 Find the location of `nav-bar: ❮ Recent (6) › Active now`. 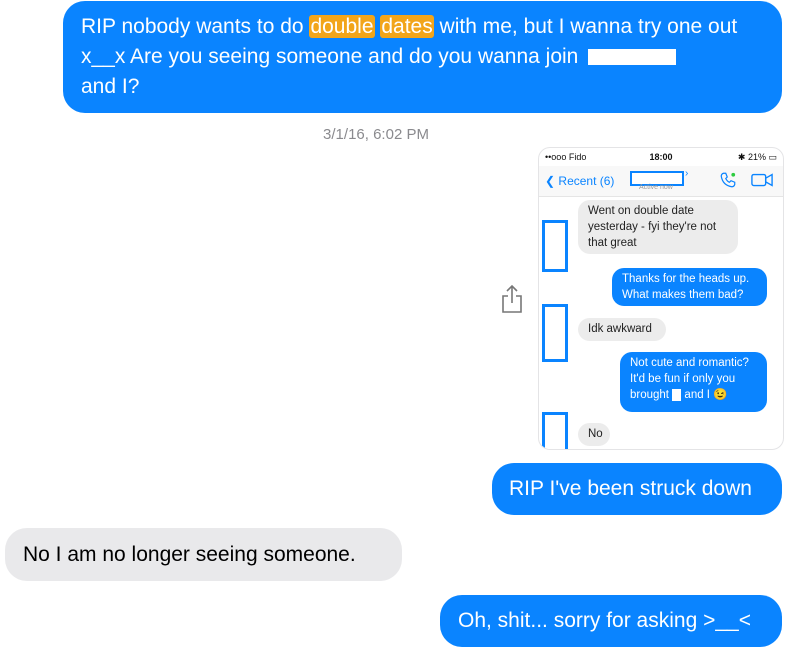

nav-bar: ❮ Recent (6) › Active now is located at coordinates (661, 181).